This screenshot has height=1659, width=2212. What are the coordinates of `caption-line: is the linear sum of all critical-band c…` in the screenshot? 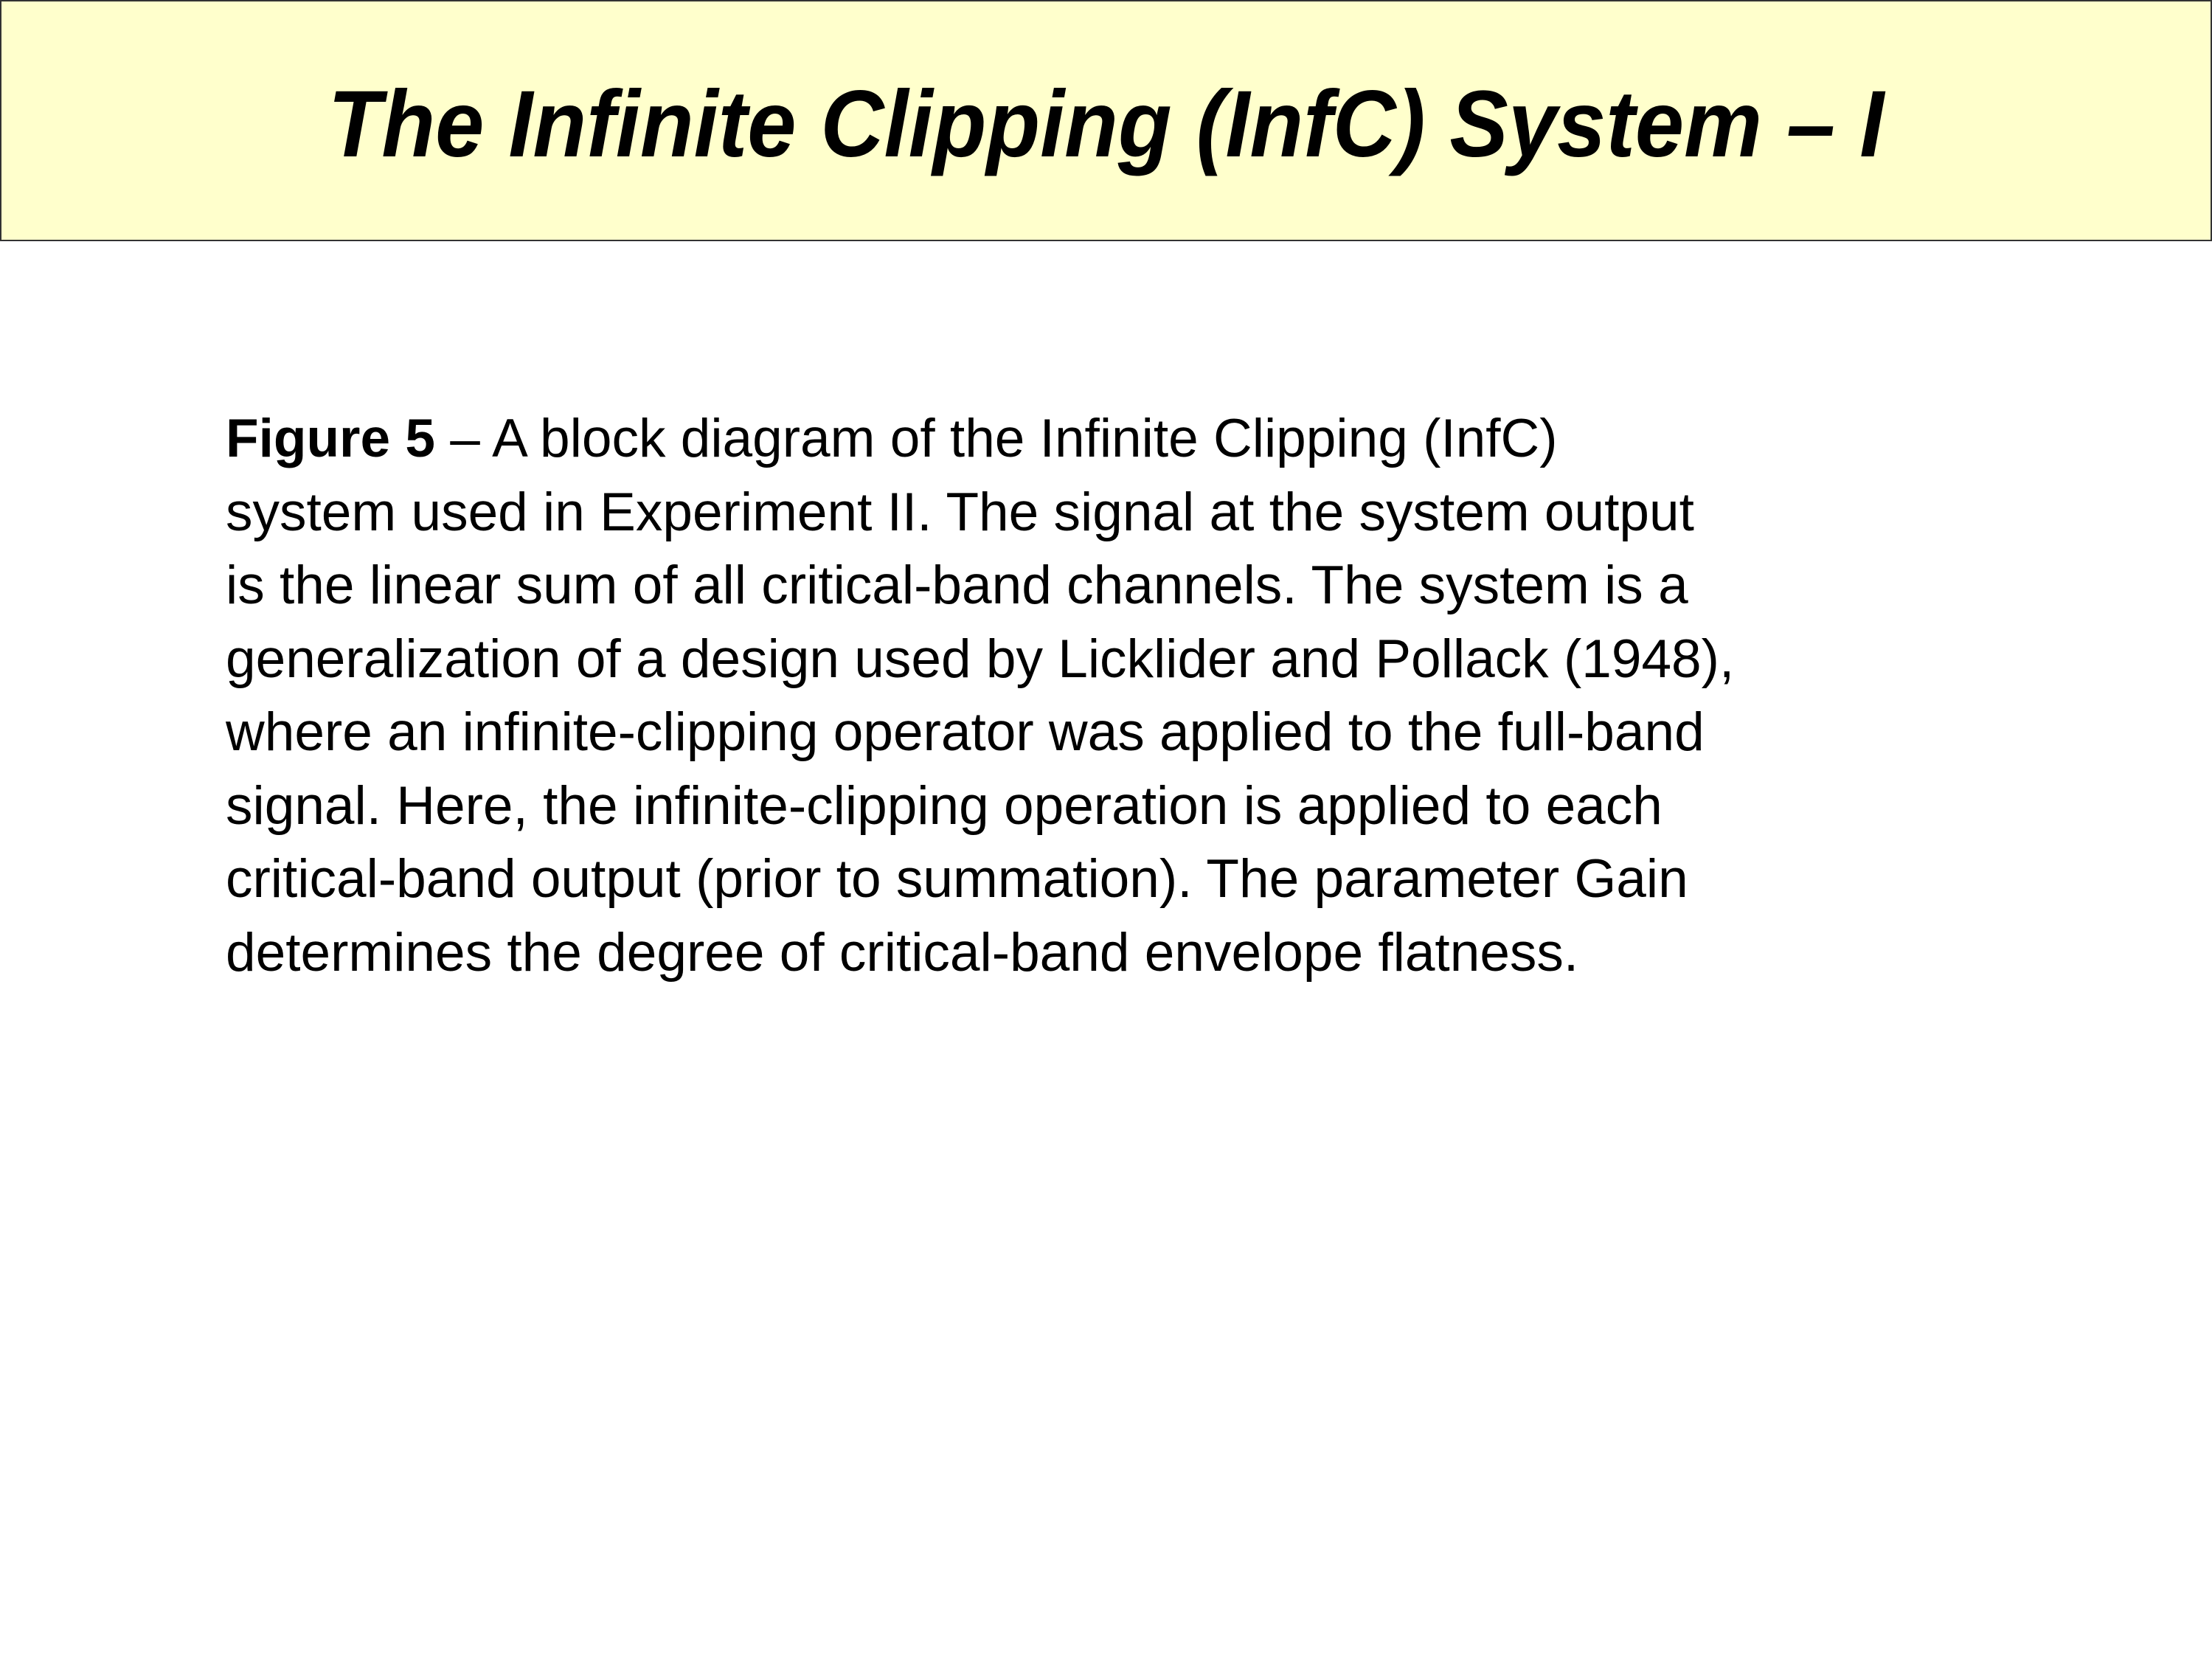 It's located at (957, 585).